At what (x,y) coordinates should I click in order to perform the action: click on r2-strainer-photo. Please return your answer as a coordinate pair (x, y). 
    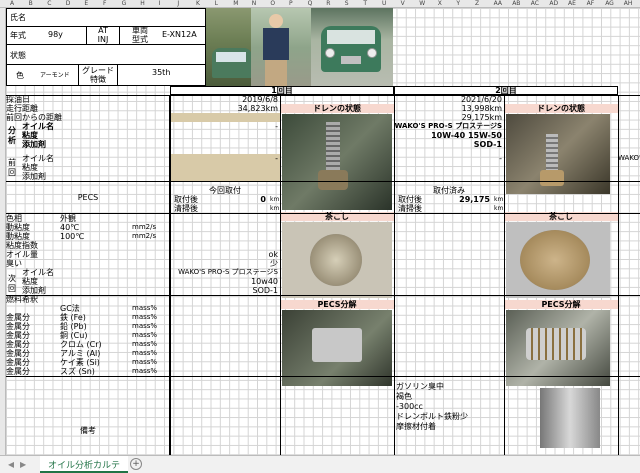
    Looking at the image, I should click on (558, 260).